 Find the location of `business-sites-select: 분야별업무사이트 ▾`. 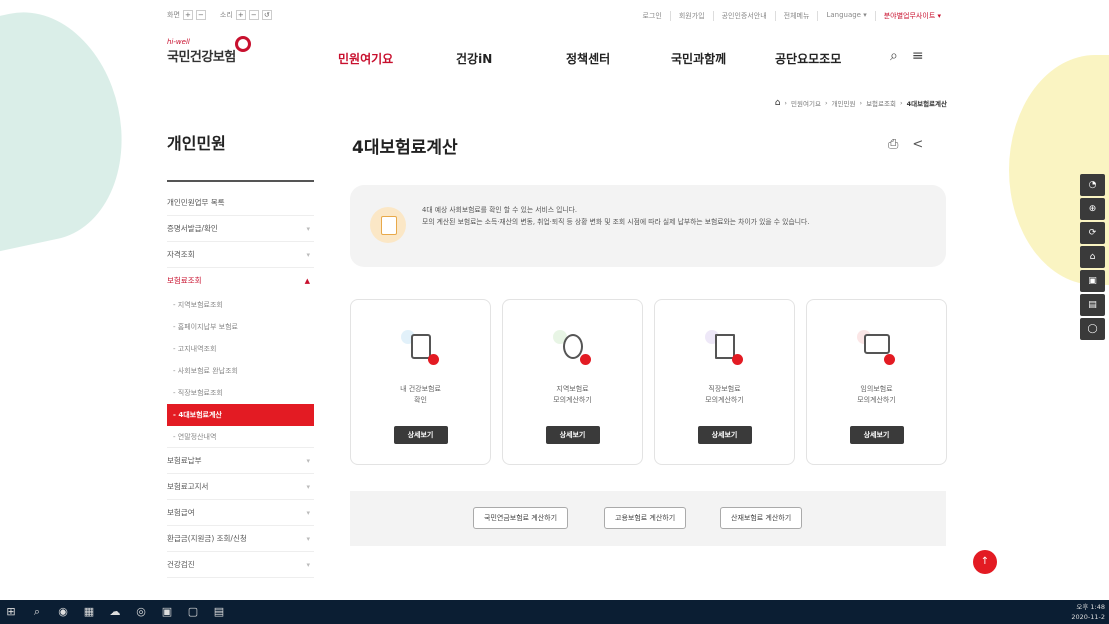

business-sites-select: 분야별업무사이트 ▾ is located at coordinates (911, 16).